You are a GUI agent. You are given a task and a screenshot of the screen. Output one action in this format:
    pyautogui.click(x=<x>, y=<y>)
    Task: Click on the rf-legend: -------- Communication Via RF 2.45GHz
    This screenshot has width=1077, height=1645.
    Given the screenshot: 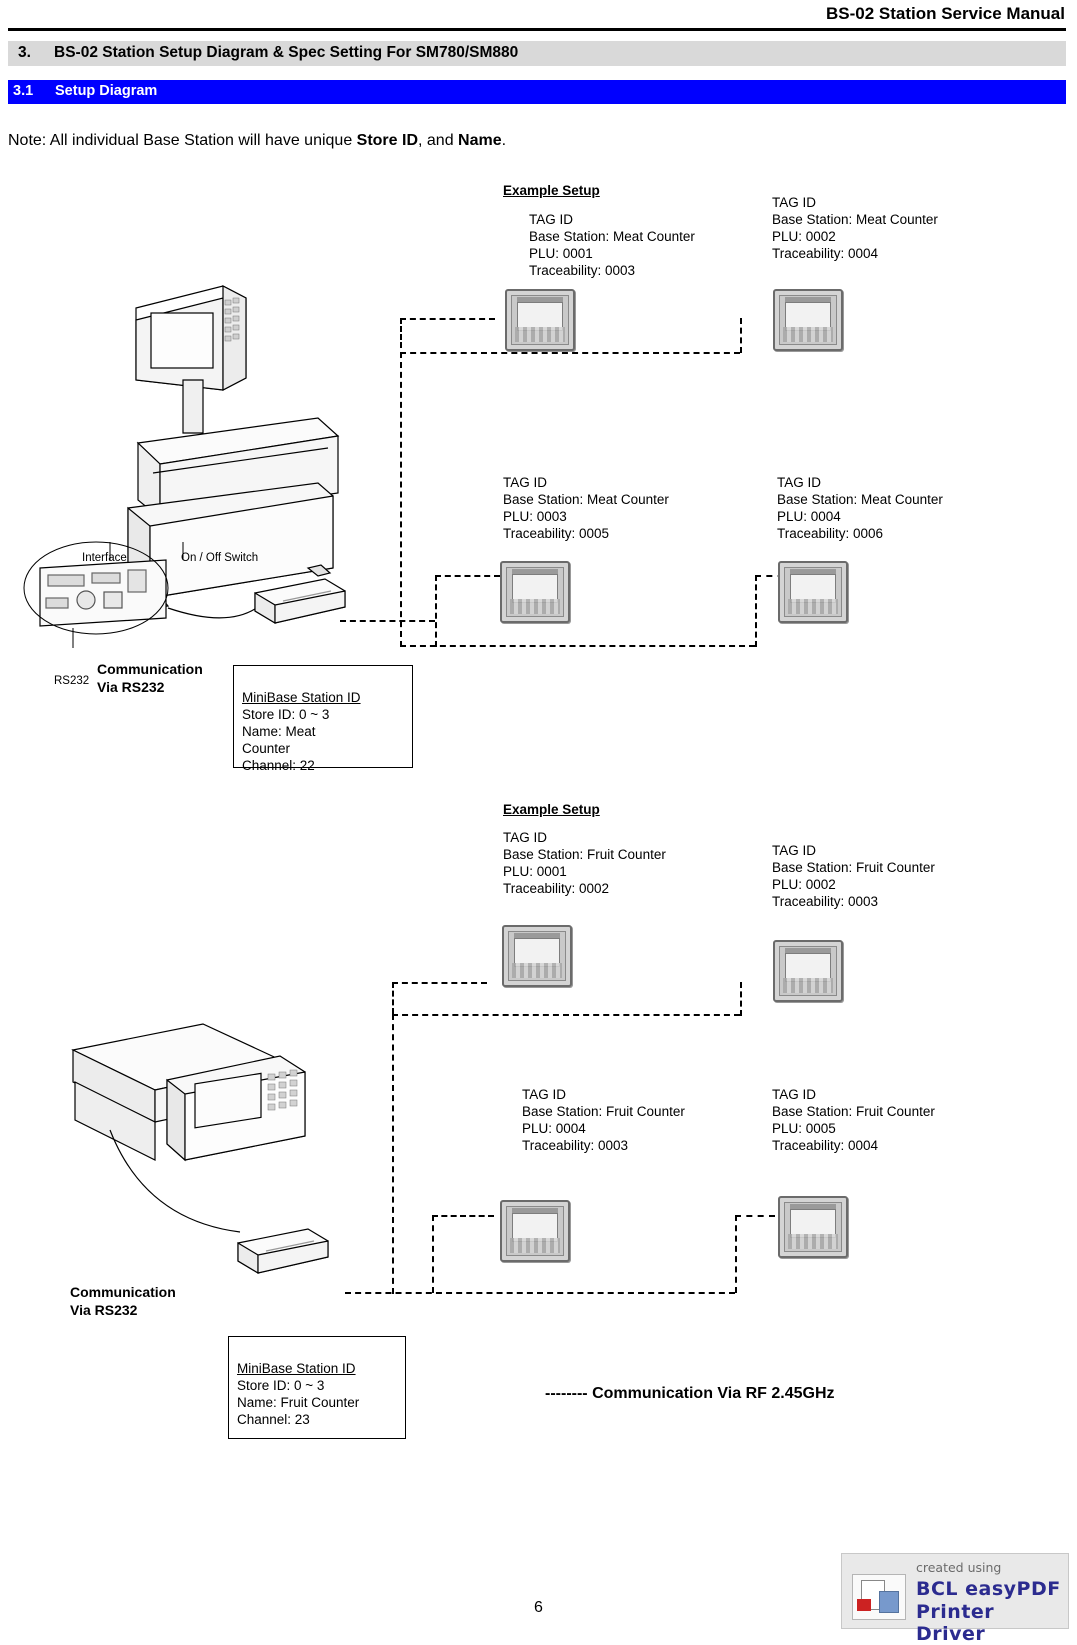 What is the action you would take?
    pyautogui.click(x=690, y=1393)
    